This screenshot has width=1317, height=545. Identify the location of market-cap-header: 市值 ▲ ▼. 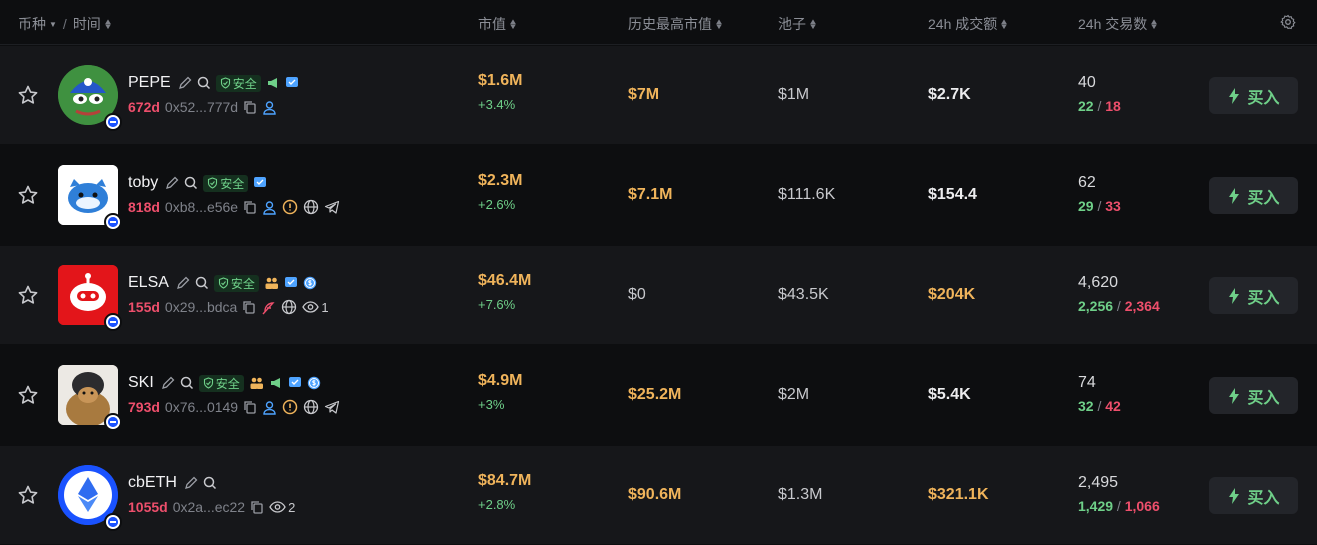
(498, 24).